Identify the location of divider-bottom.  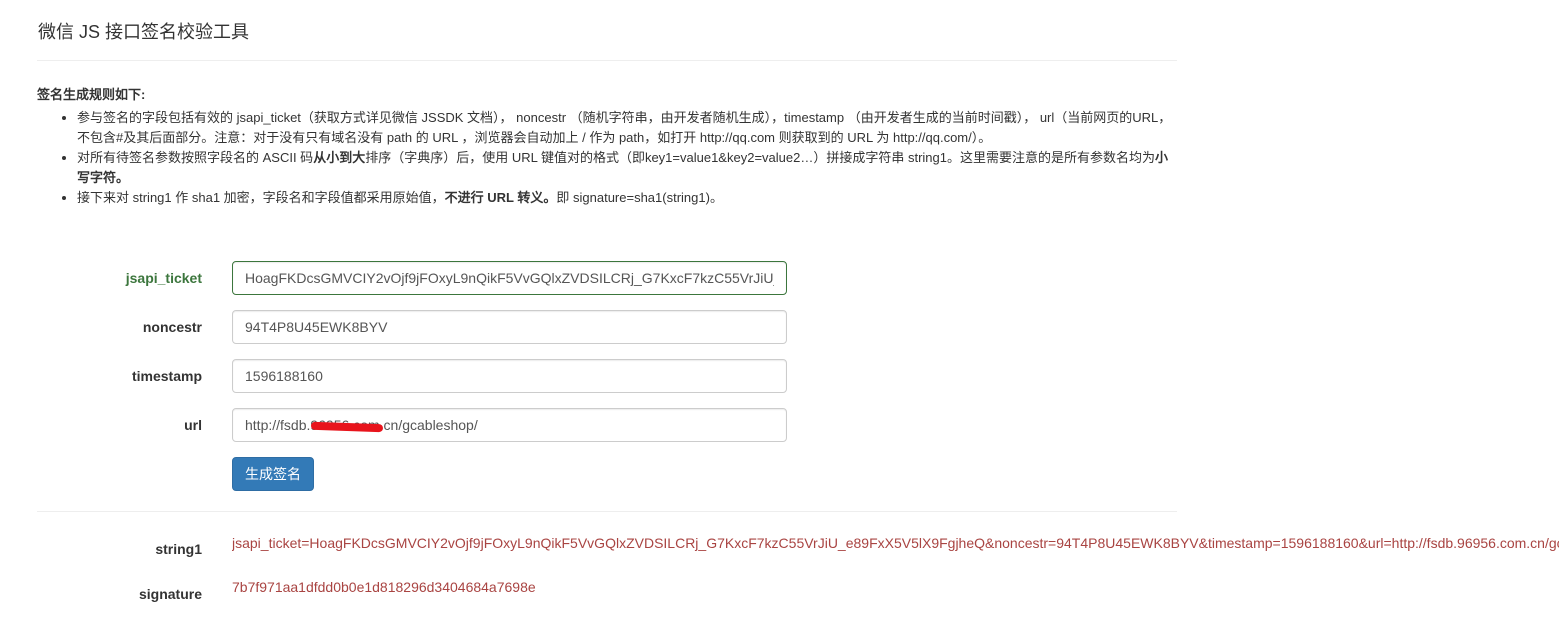
(607, 511).